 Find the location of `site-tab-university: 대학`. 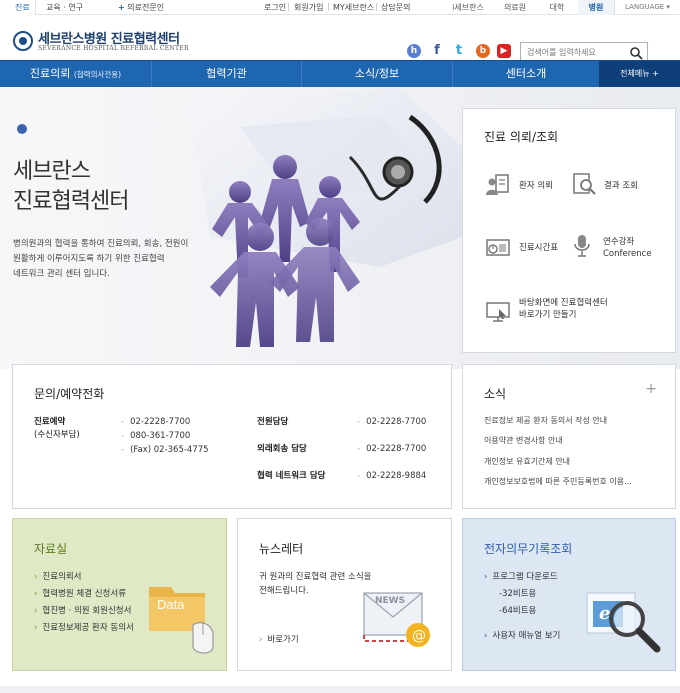

site-tab-university: 대학 is located at coordinates (557, 7).